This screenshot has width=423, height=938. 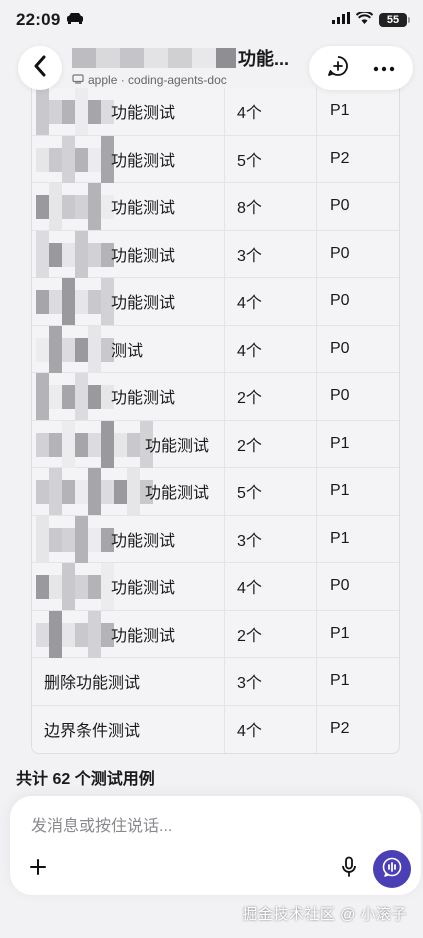 What do you see at coordinates (128, 349) in the screenshot?
I see `test-name-cell: 测试` at bounding box center [128, 349].